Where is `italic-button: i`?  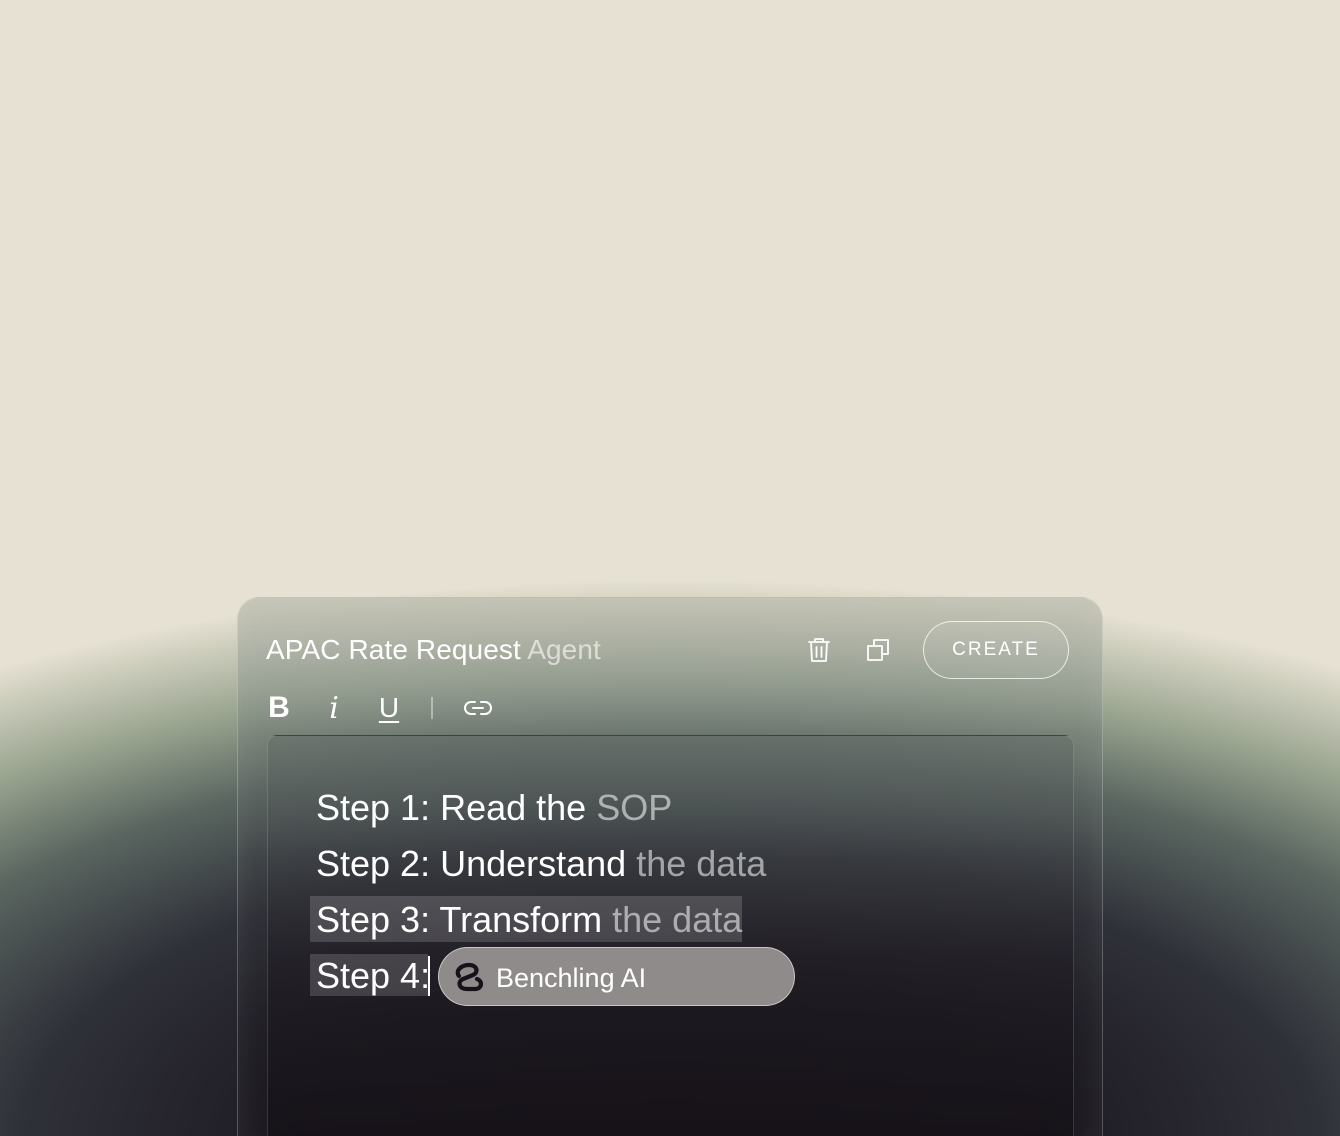
italic-button: i is located at coordinates (334, 708).